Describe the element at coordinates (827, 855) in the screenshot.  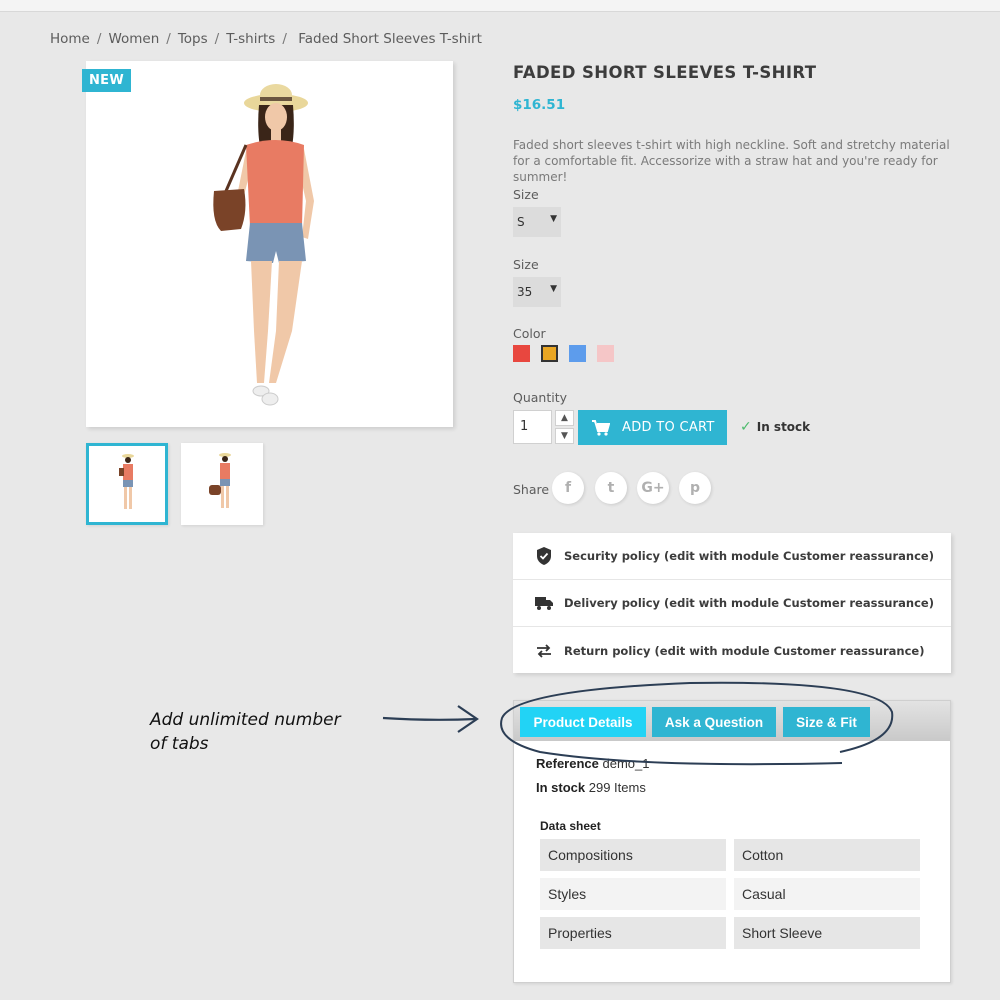
I see `datasheet-value: Cotton` at that location.